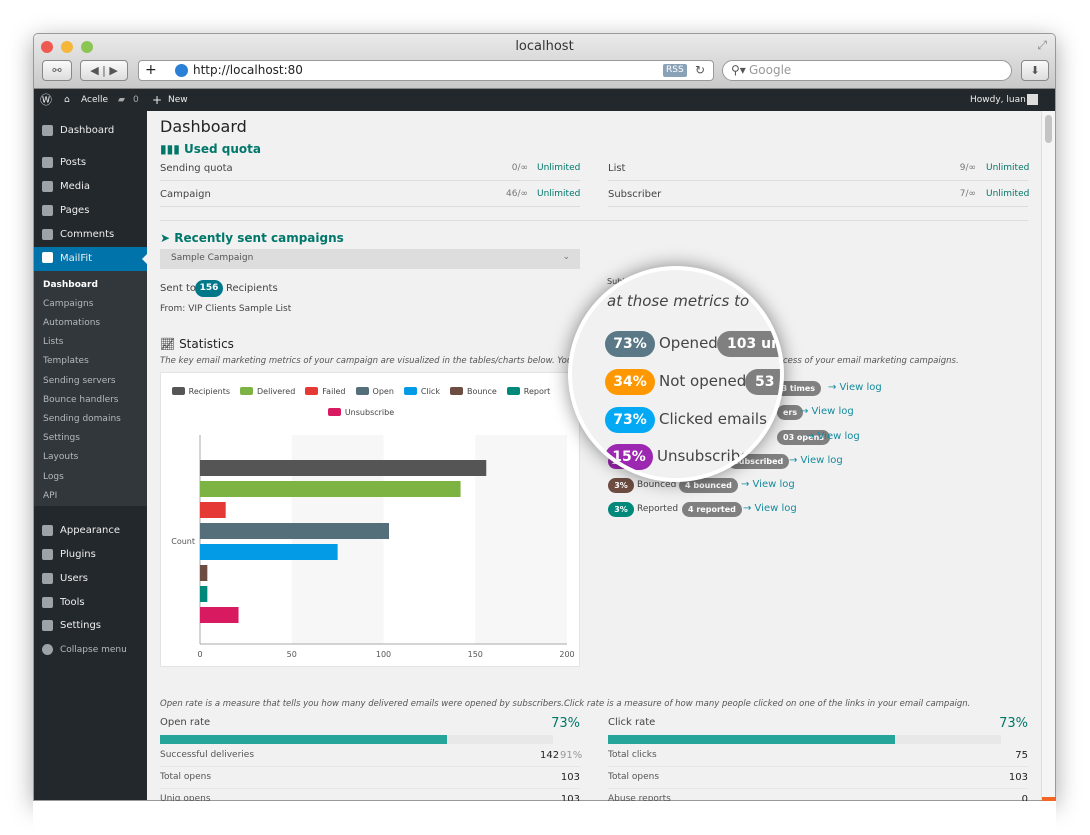 The width and height of the screenshot is (1090, 835). Describe the element at coordinates (700, 70) in the screenshot. I see `reload-icon: ↻` at that location.